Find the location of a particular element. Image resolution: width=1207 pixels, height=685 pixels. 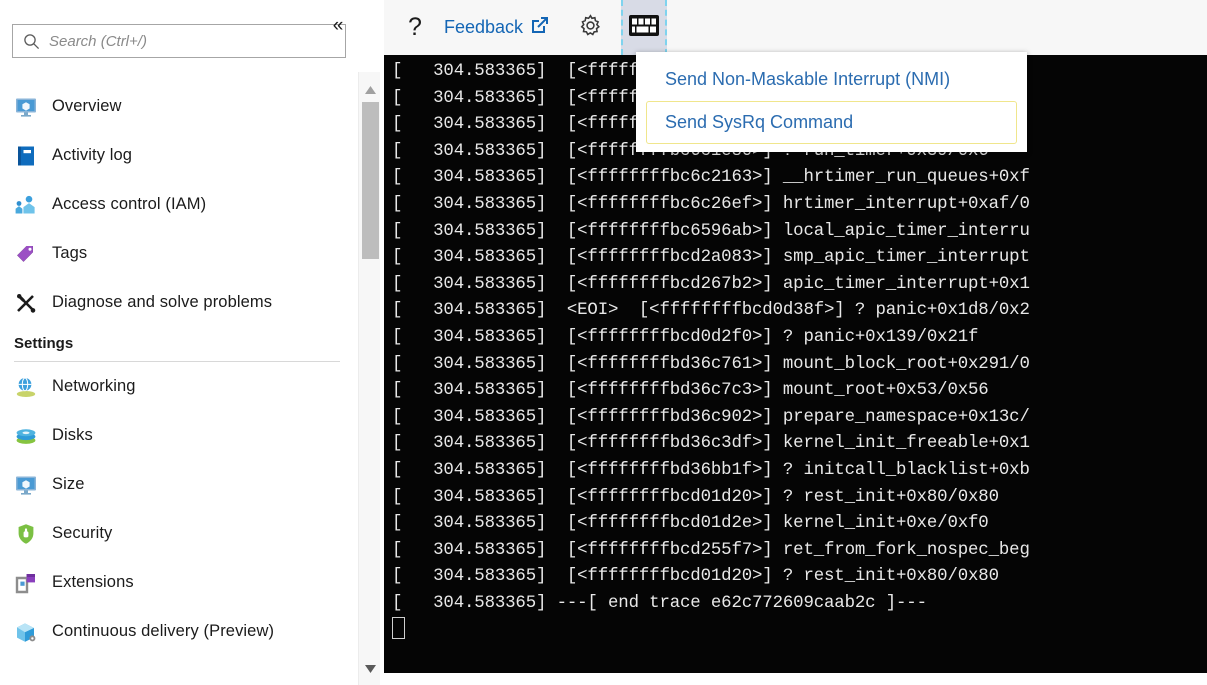

sidebar-item-label: Tags is located at coordinates (70, 253).